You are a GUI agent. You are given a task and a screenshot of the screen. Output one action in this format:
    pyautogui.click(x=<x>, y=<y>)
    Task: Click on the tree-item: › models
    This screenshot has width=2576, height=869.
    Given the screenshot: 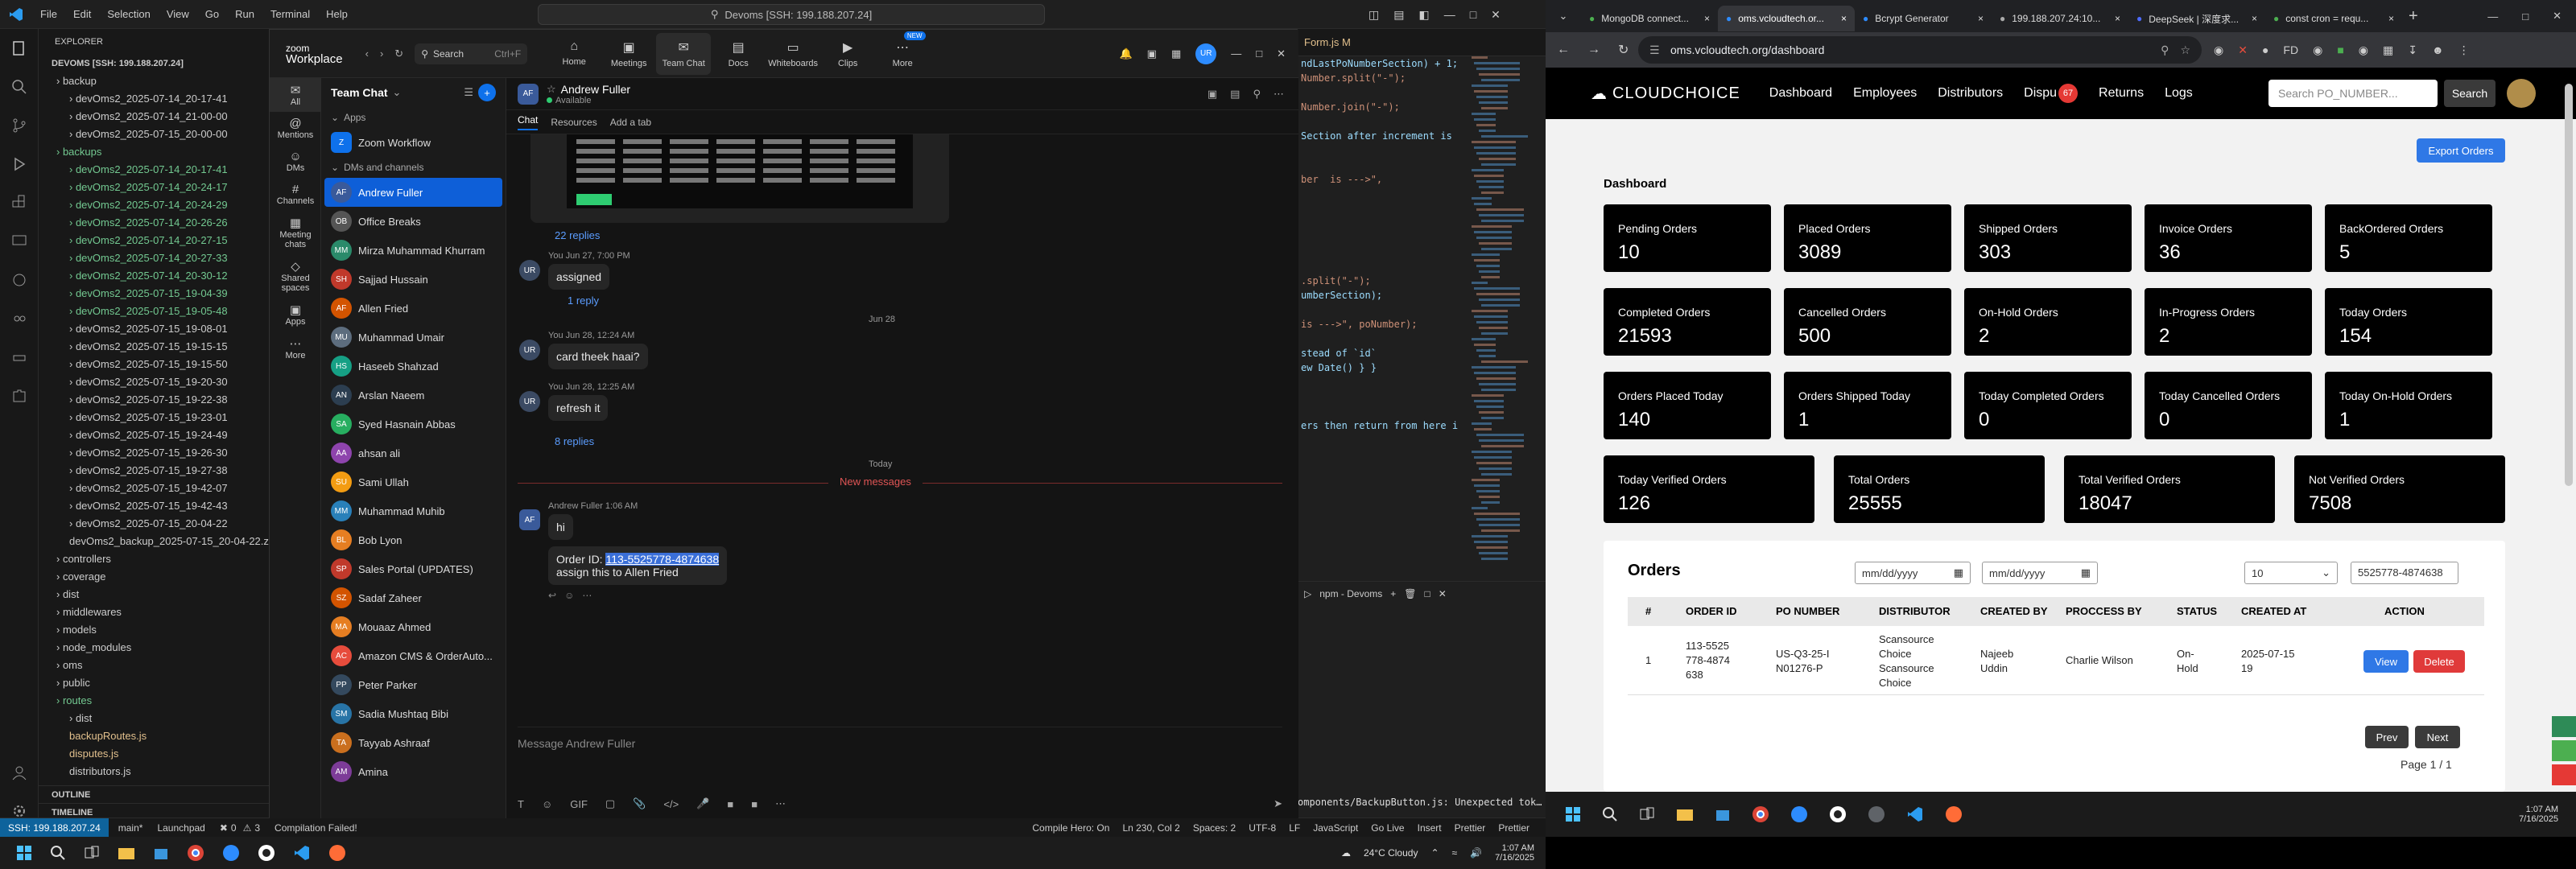 What is the action you would take?
    pyautogui.click(x=154, y=630)
    